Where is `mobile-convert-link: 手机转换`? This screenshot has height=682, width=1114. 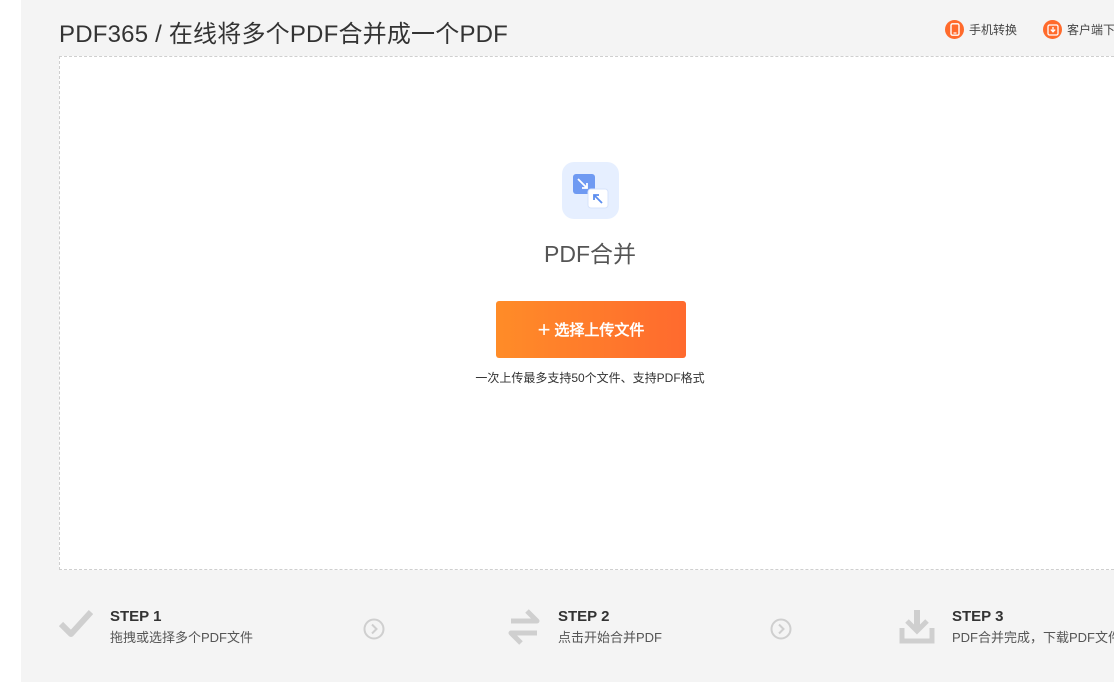 mobile-convert-link: 手机转换 is located at coordinates (981, 29).